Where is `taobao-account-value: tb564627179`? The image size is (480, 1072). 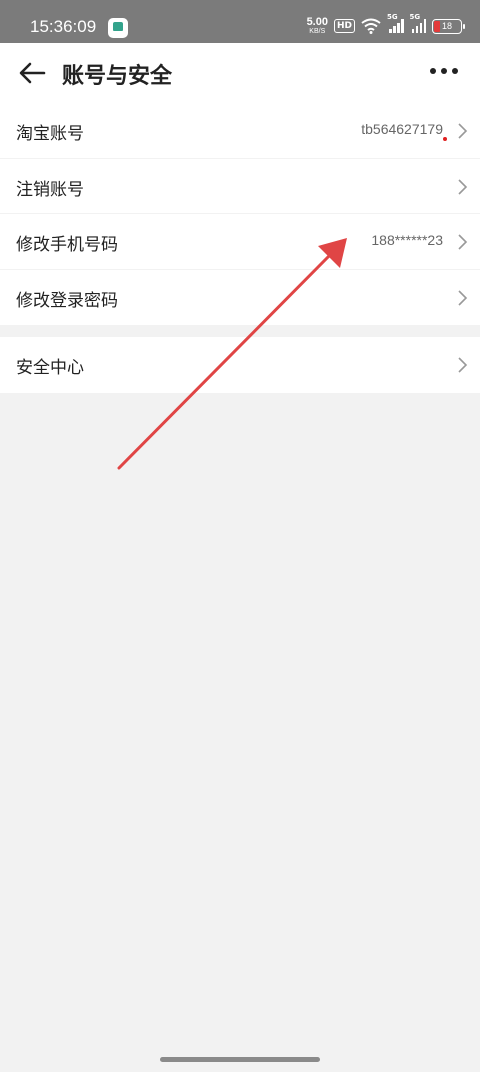
taobao-account-value: tb564627179 is located at coordinates (402, 129).